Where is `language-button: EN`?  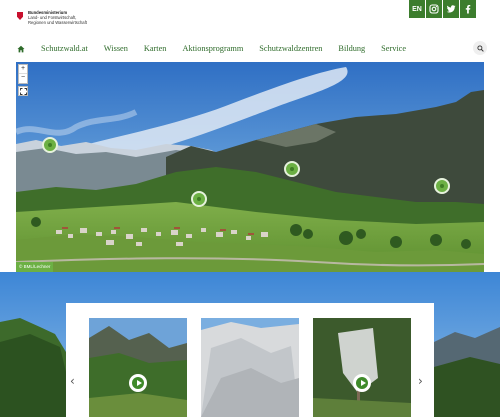
language-button: EN is located at coordinates (417, 9).